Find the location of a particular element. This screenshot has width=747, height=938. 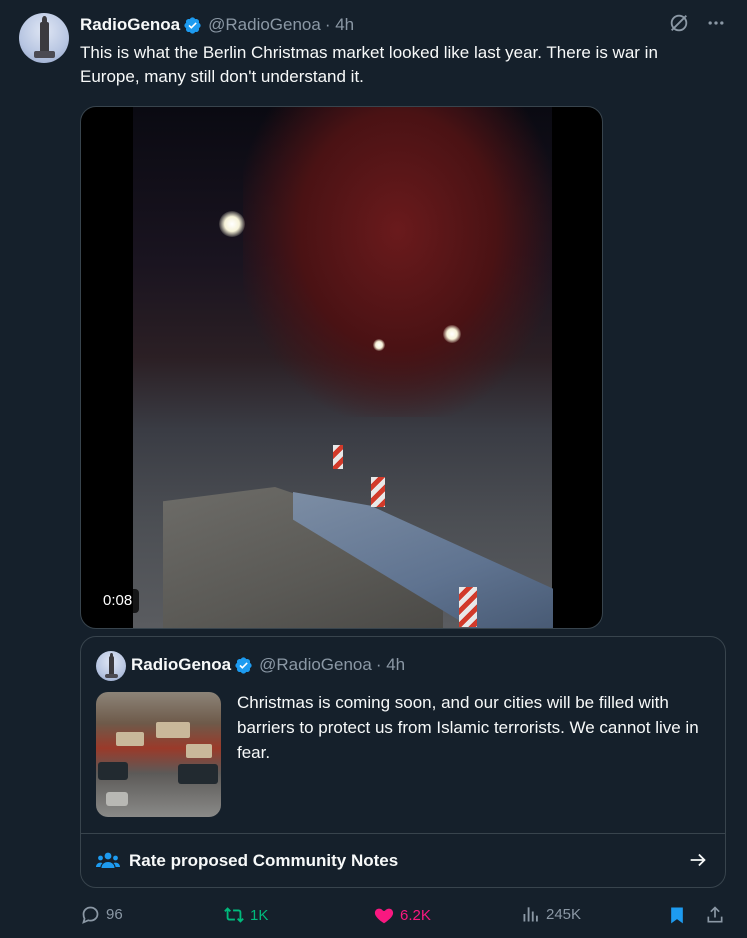

like-icon is located at coordinates (384, 916).